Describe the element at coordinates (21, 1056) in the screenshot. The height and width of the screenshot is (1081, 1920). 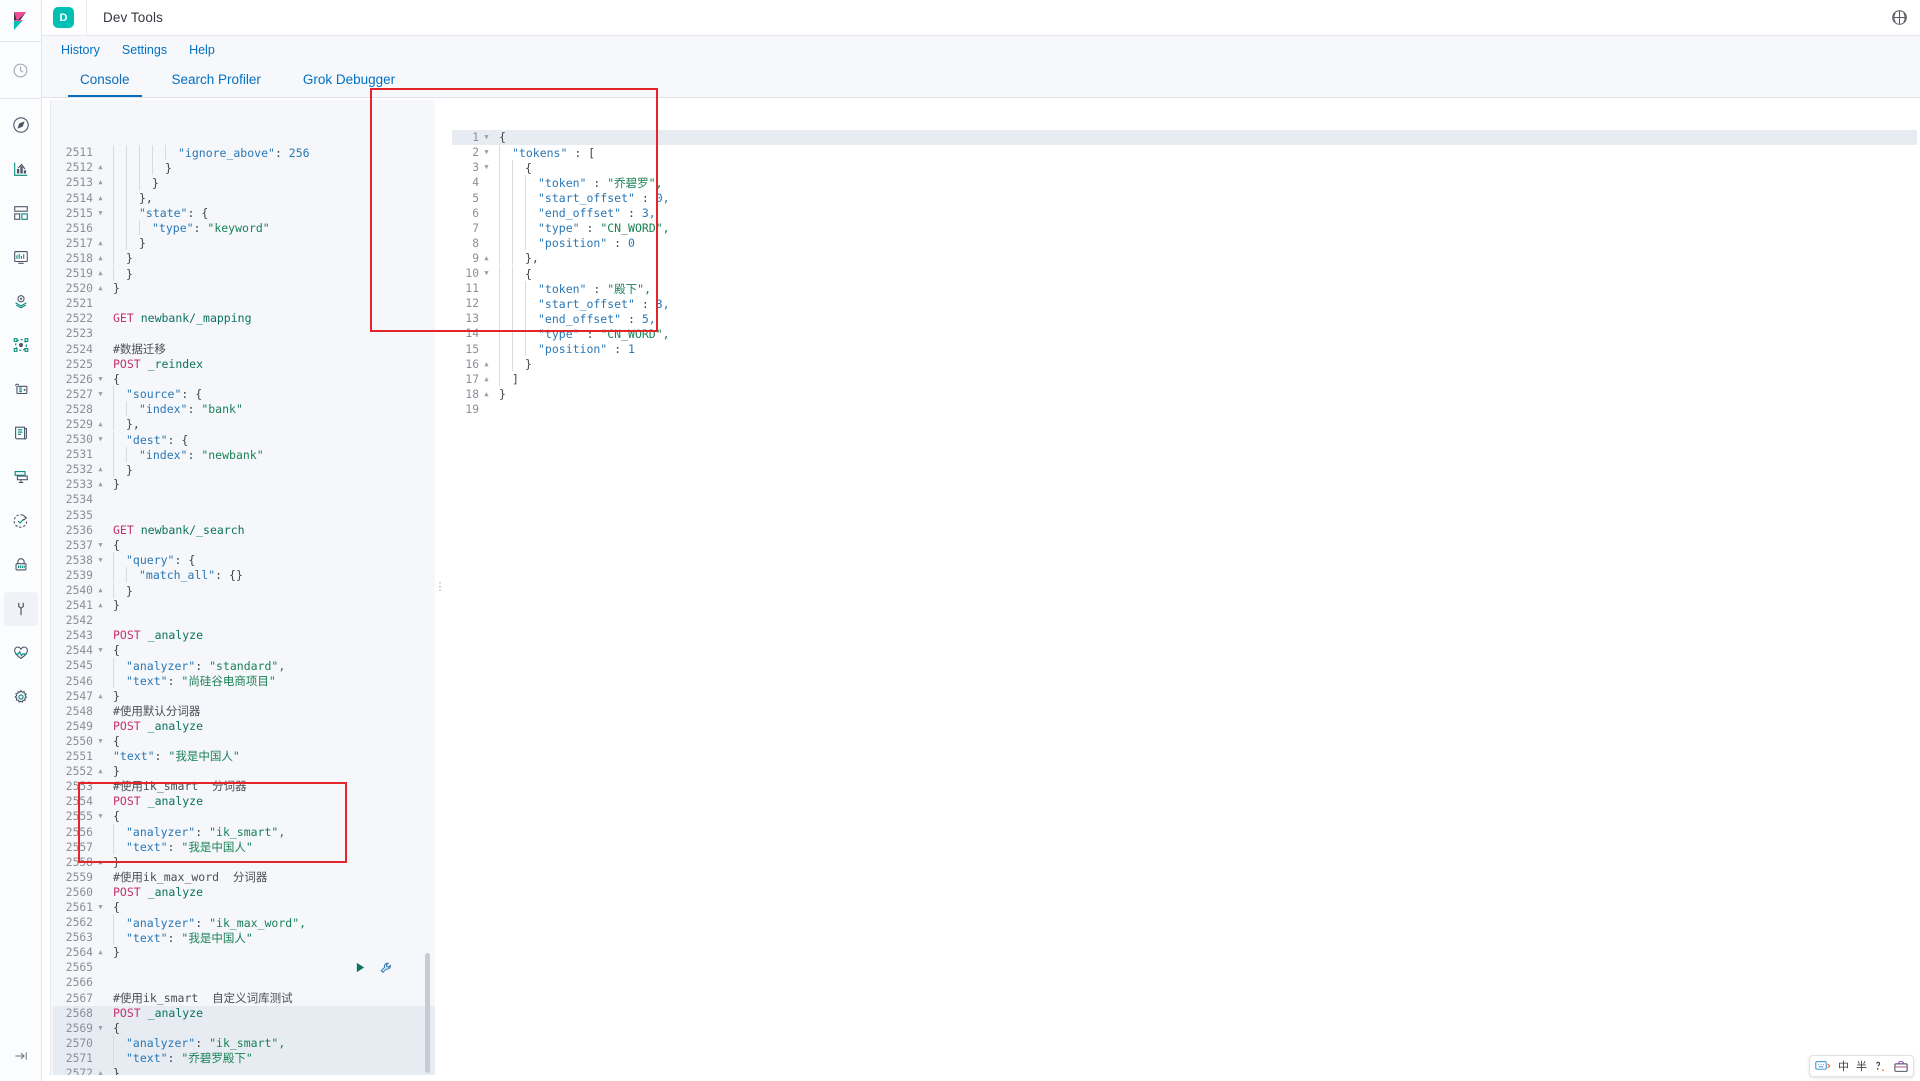
I see `collapse-arrow-icon` at that location.